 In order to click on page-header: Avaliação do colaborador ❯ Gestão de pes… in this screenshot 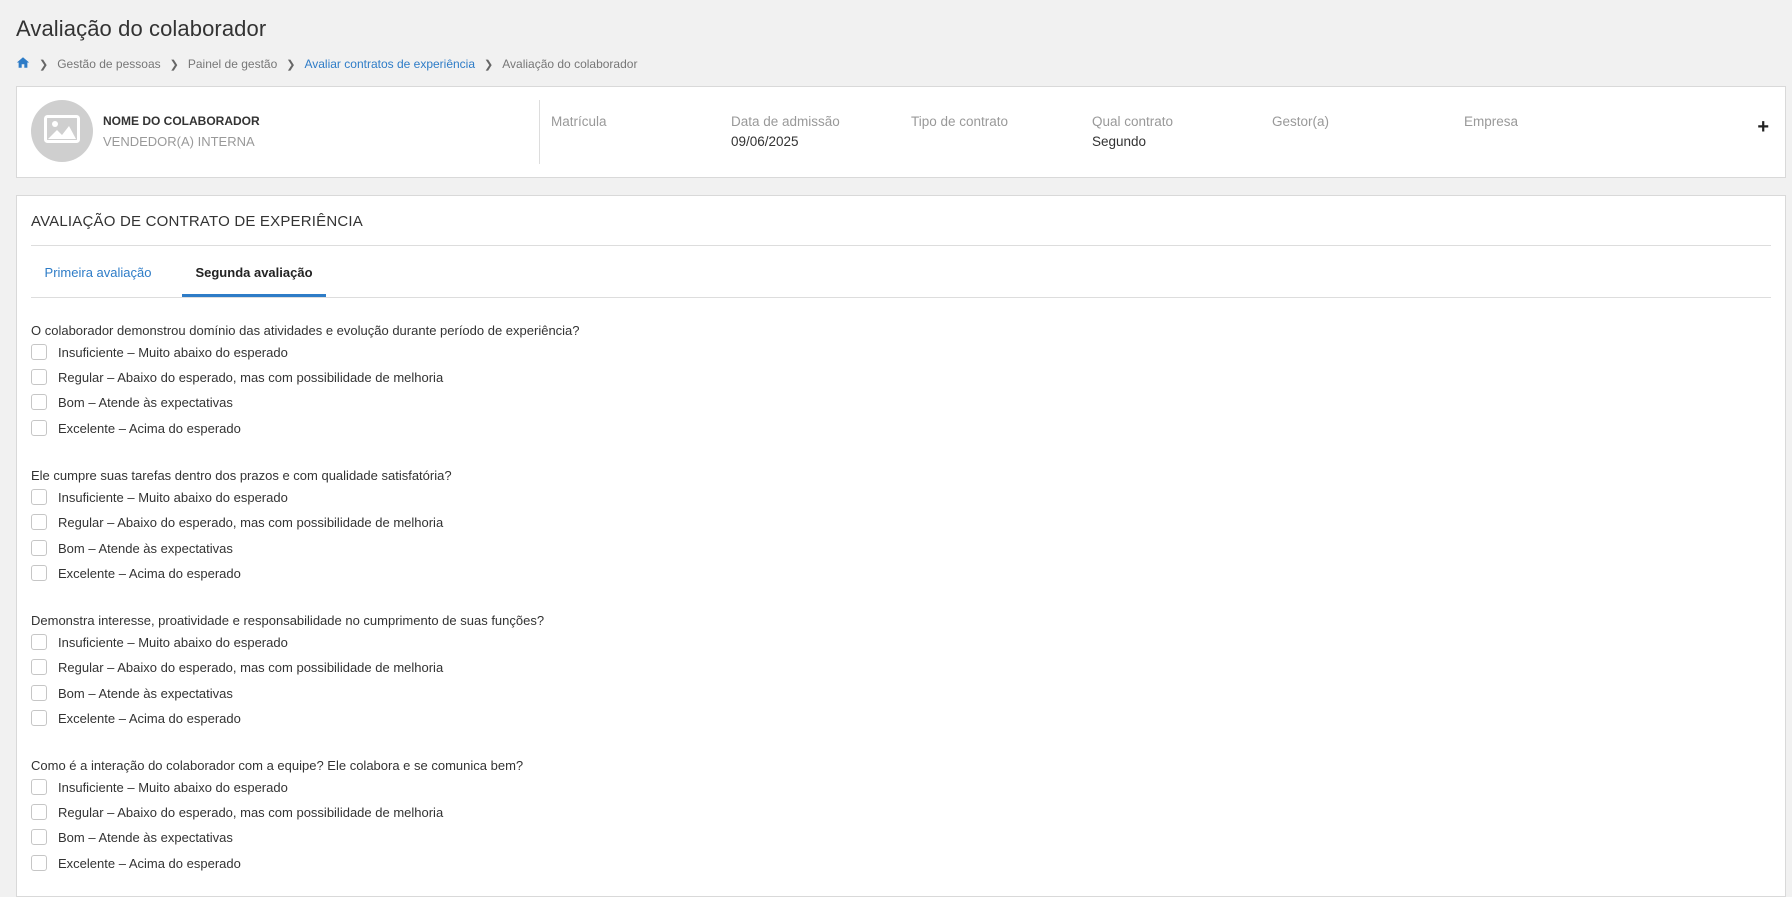, I will do `click(896, 44)`.